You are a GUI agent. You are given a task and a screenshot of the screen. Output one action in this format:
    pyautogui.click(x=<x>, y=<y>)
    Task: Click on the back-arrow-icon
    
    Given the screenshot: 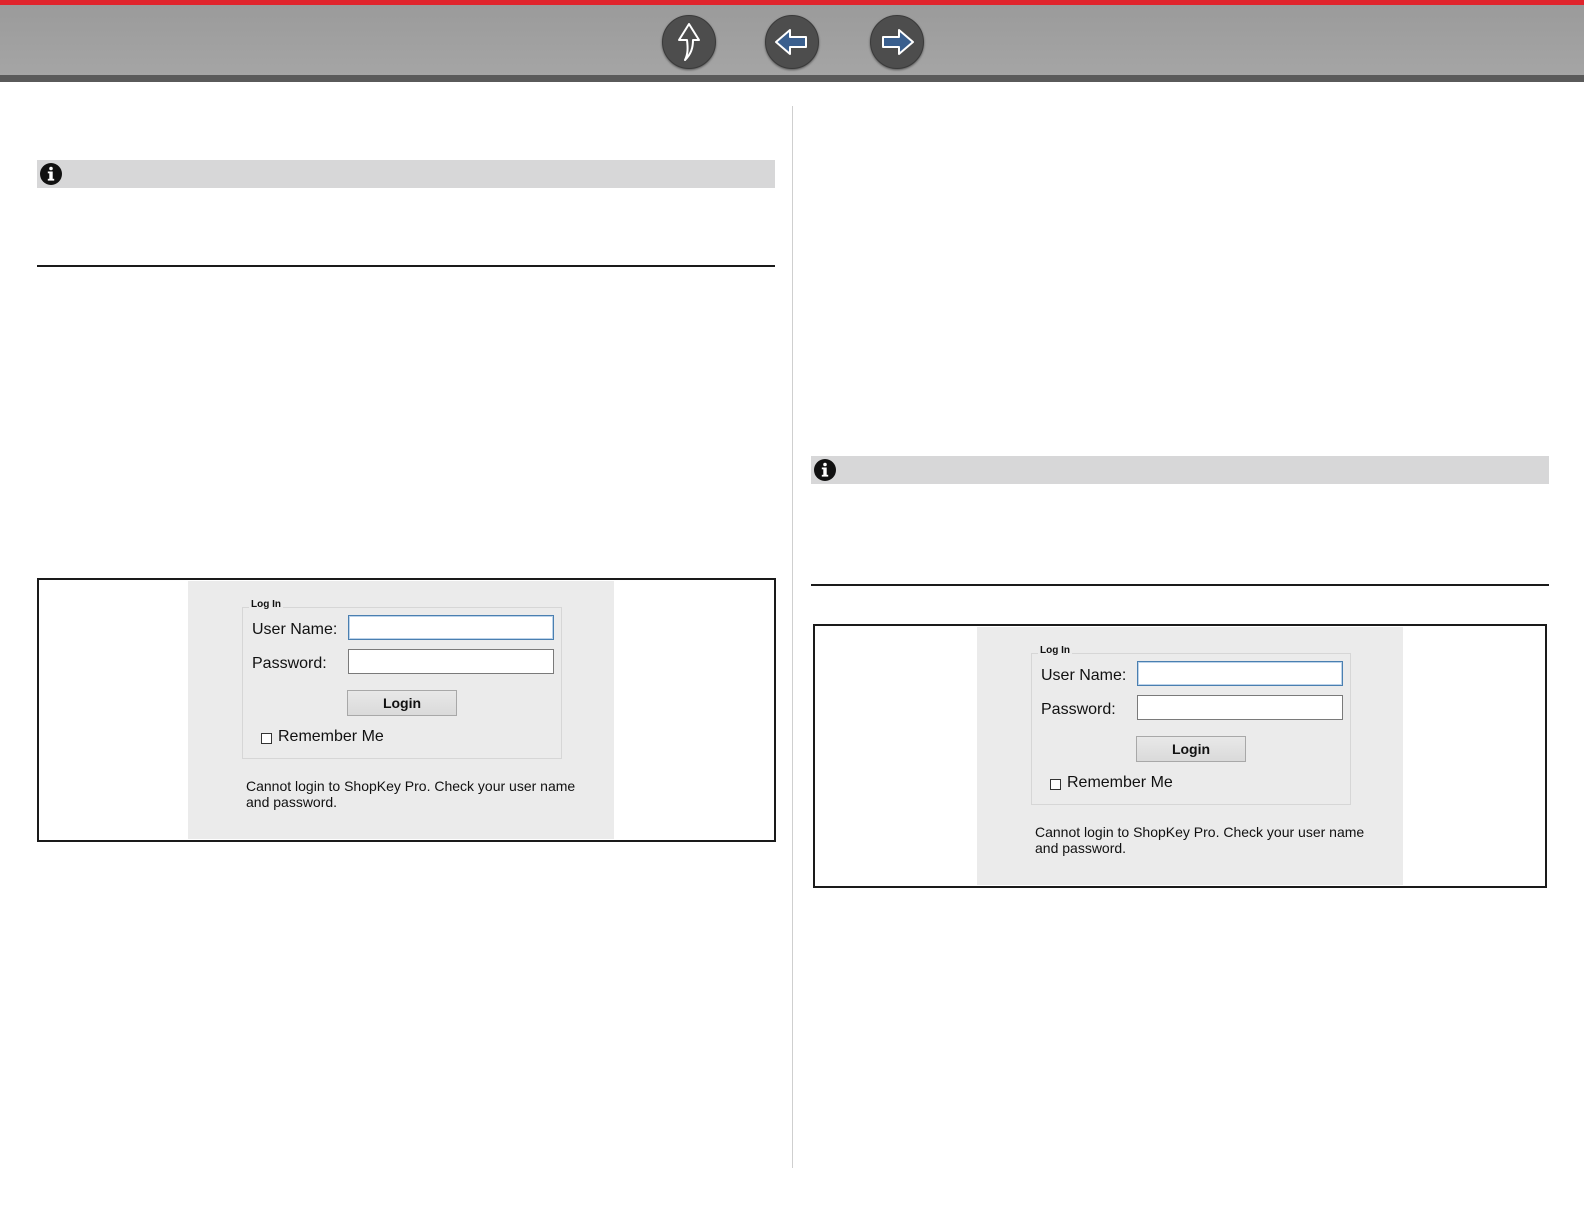 What is the action you would take?
    pyautogui.click(x=791, y=42)
    